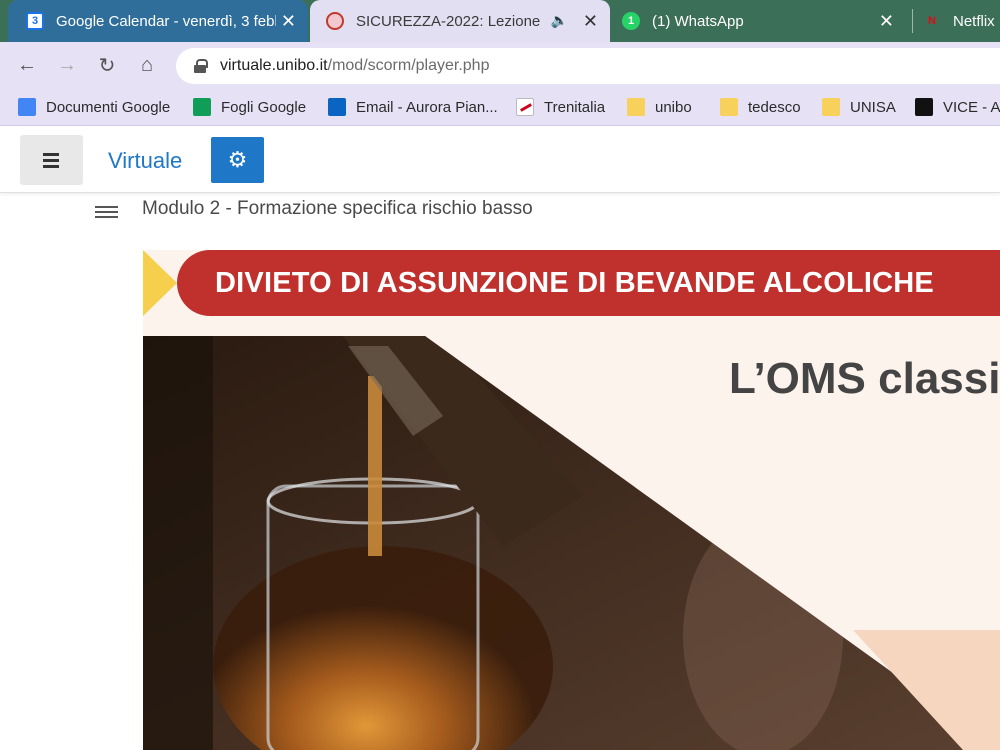  I want to click on slide-heading: L’OMS classi, so click(864, 378).